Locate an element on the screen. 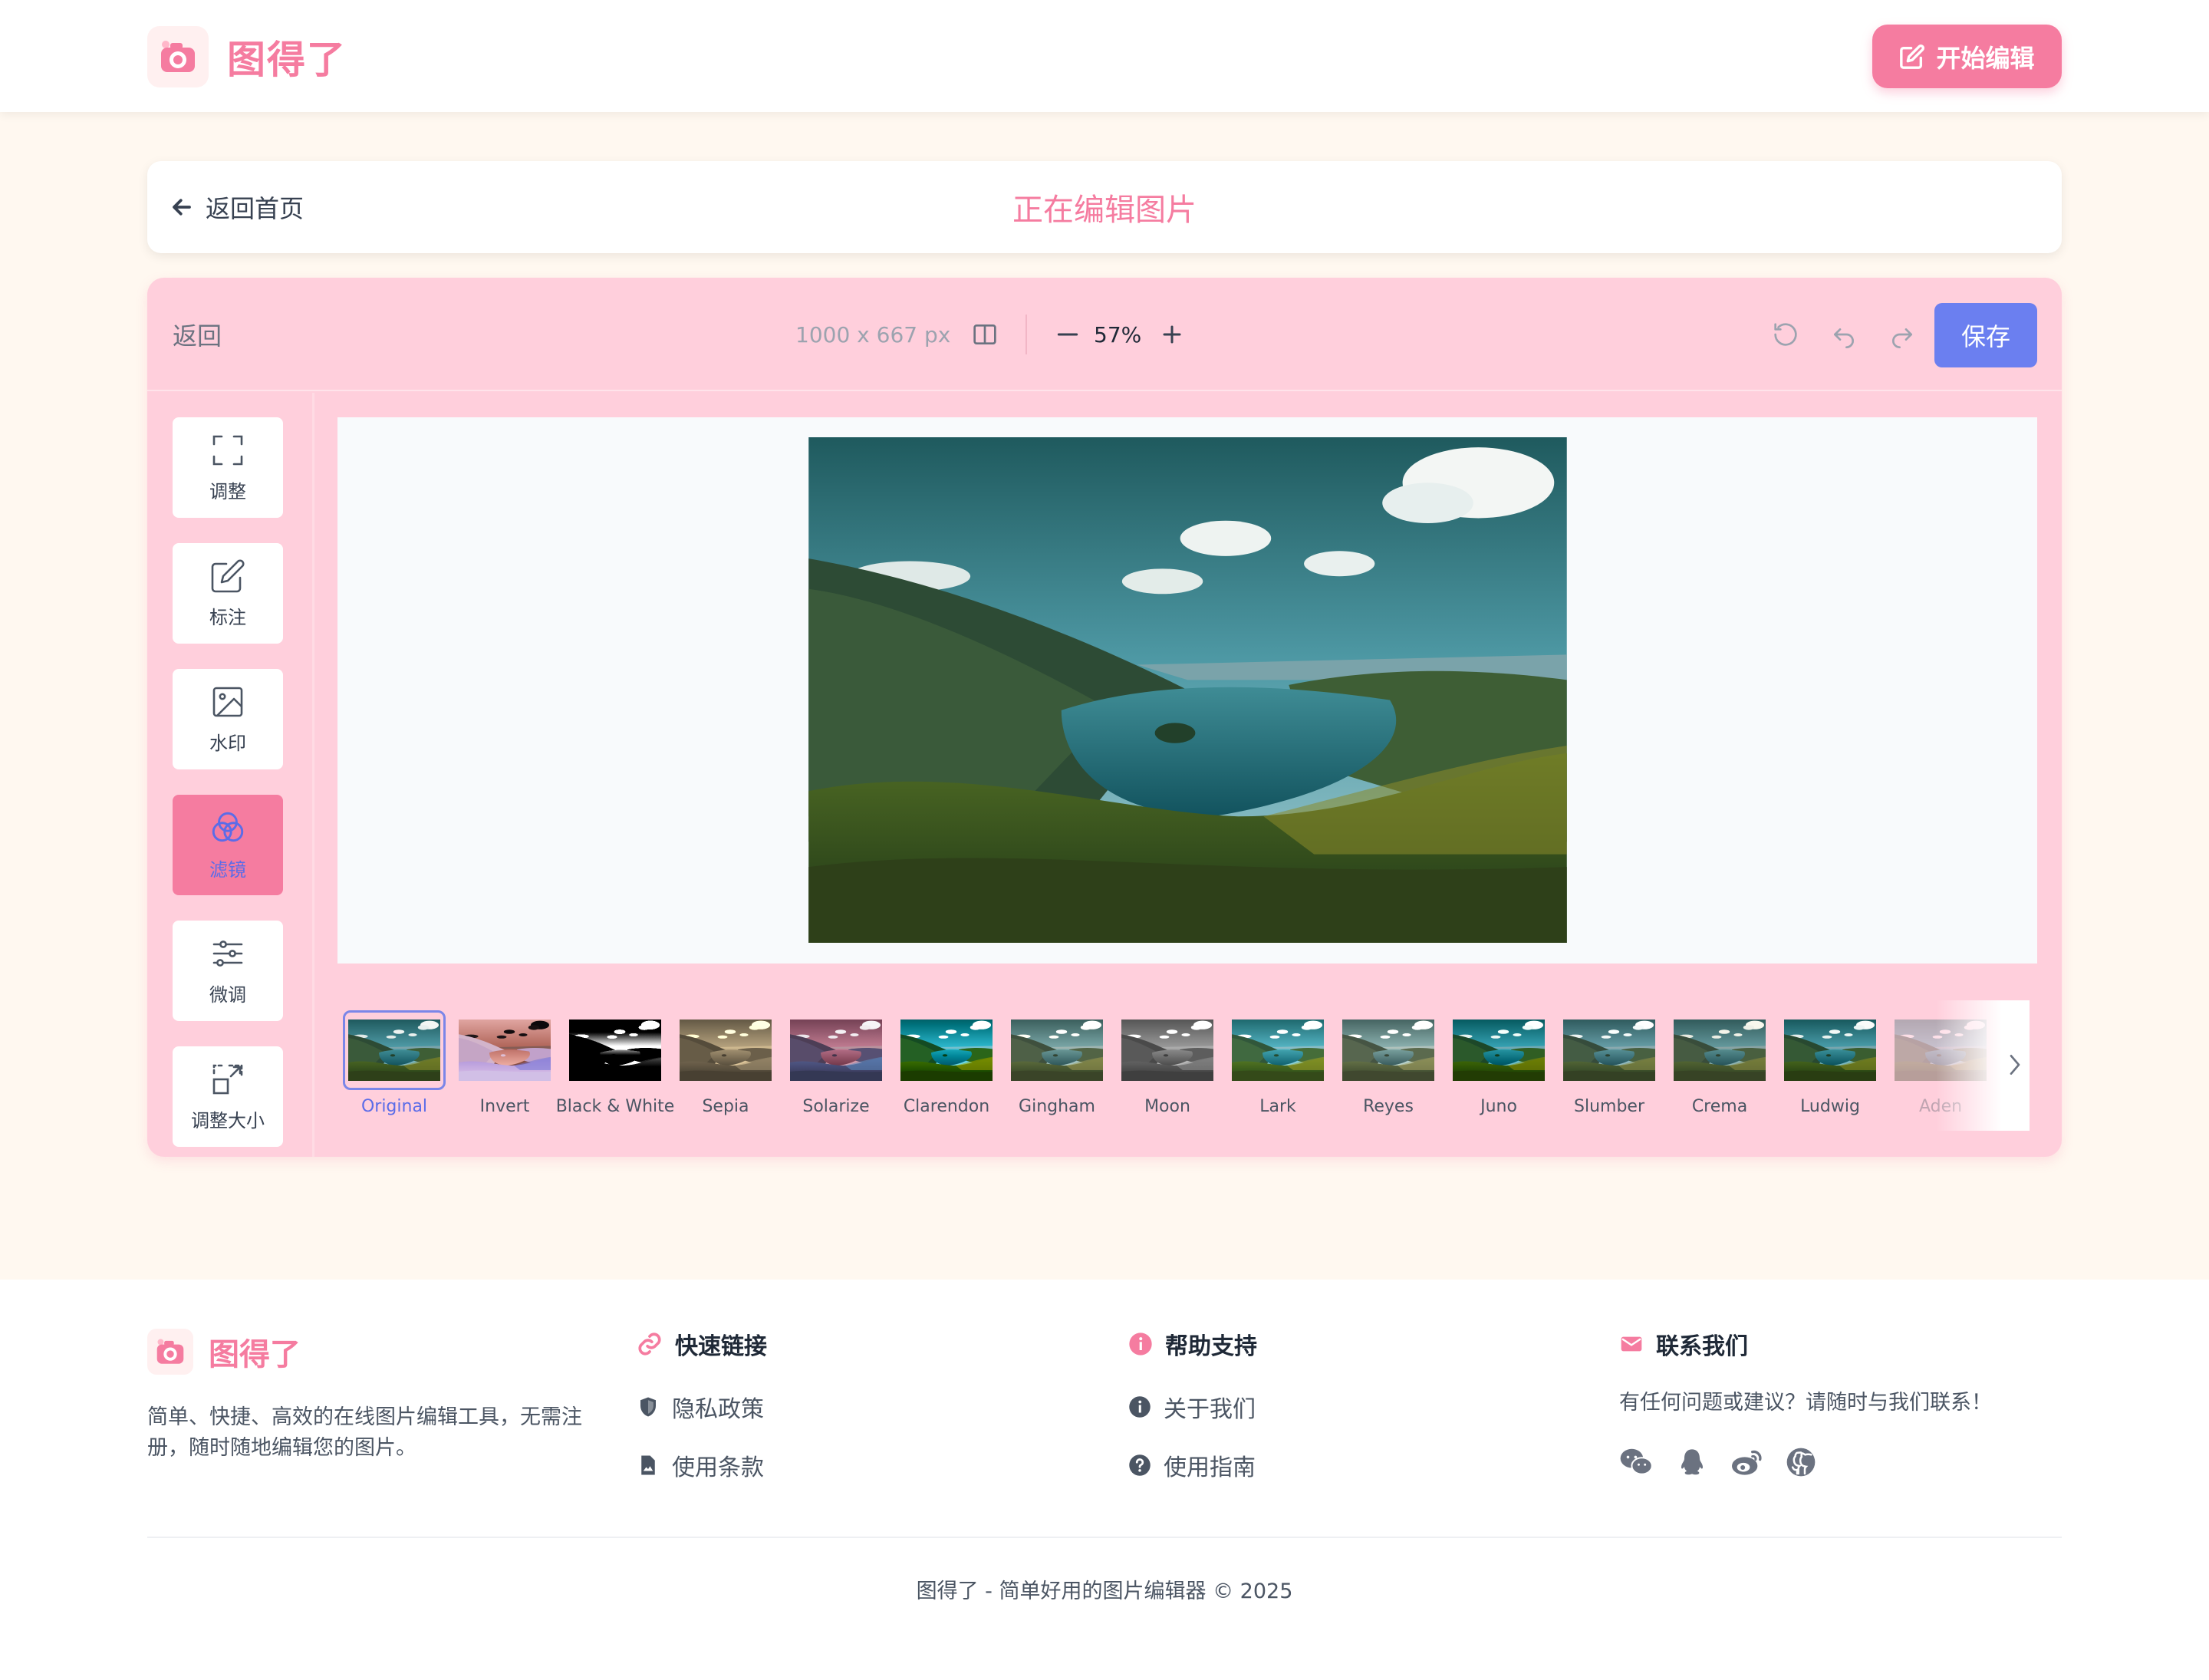  reset-icon is located at coordinates (1785, 336).